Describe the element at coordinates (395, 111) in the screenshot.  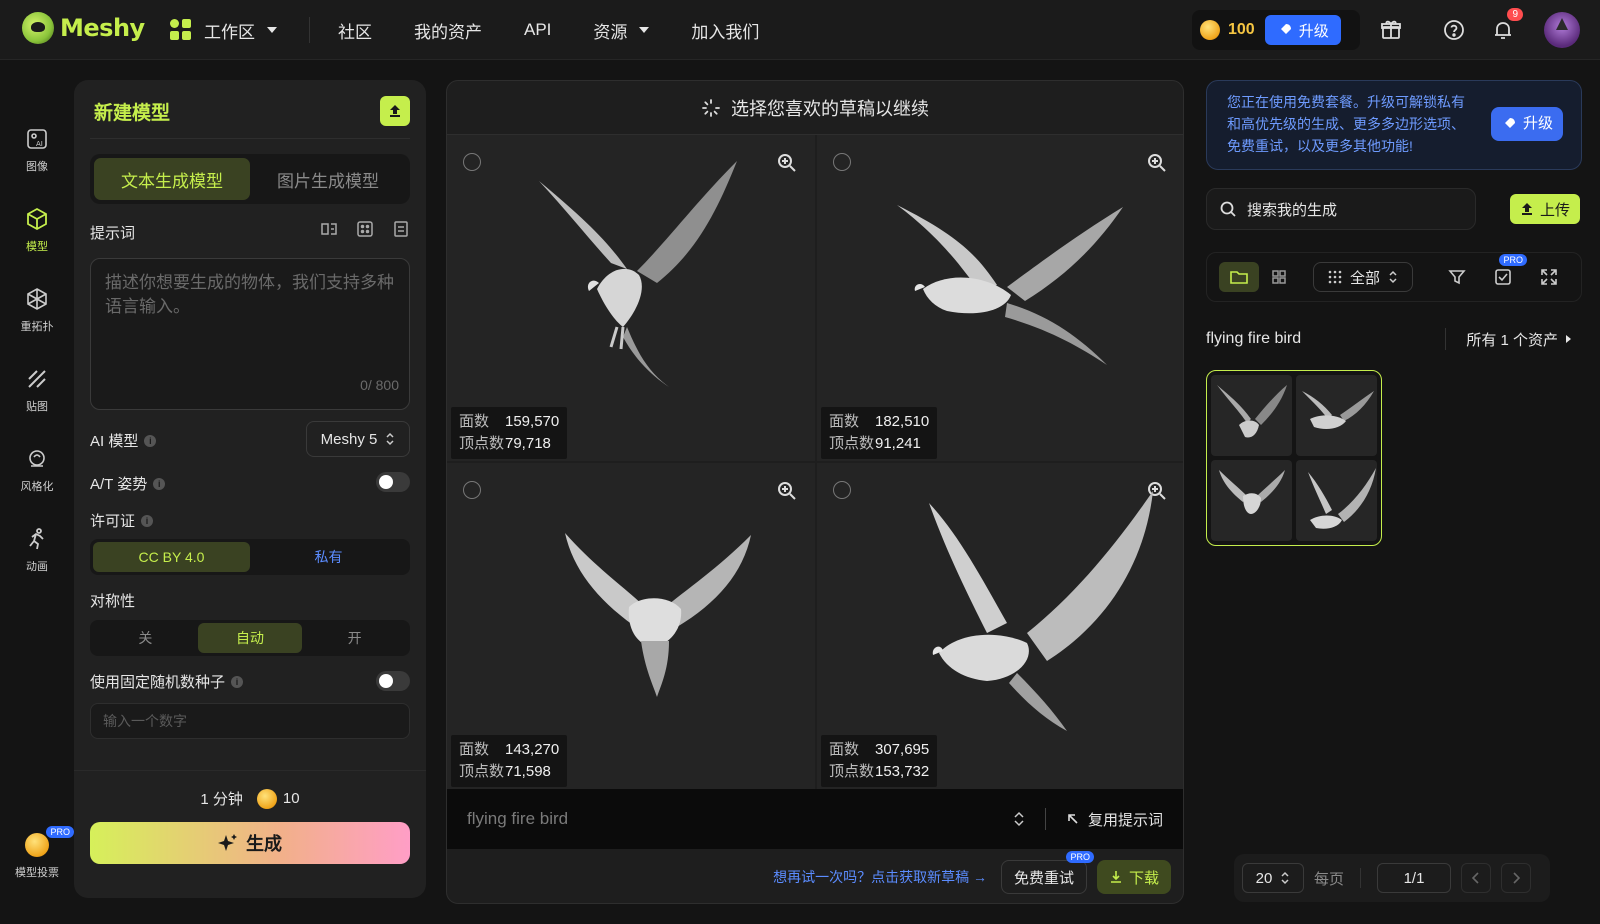
I see `upload-icon` at that location.